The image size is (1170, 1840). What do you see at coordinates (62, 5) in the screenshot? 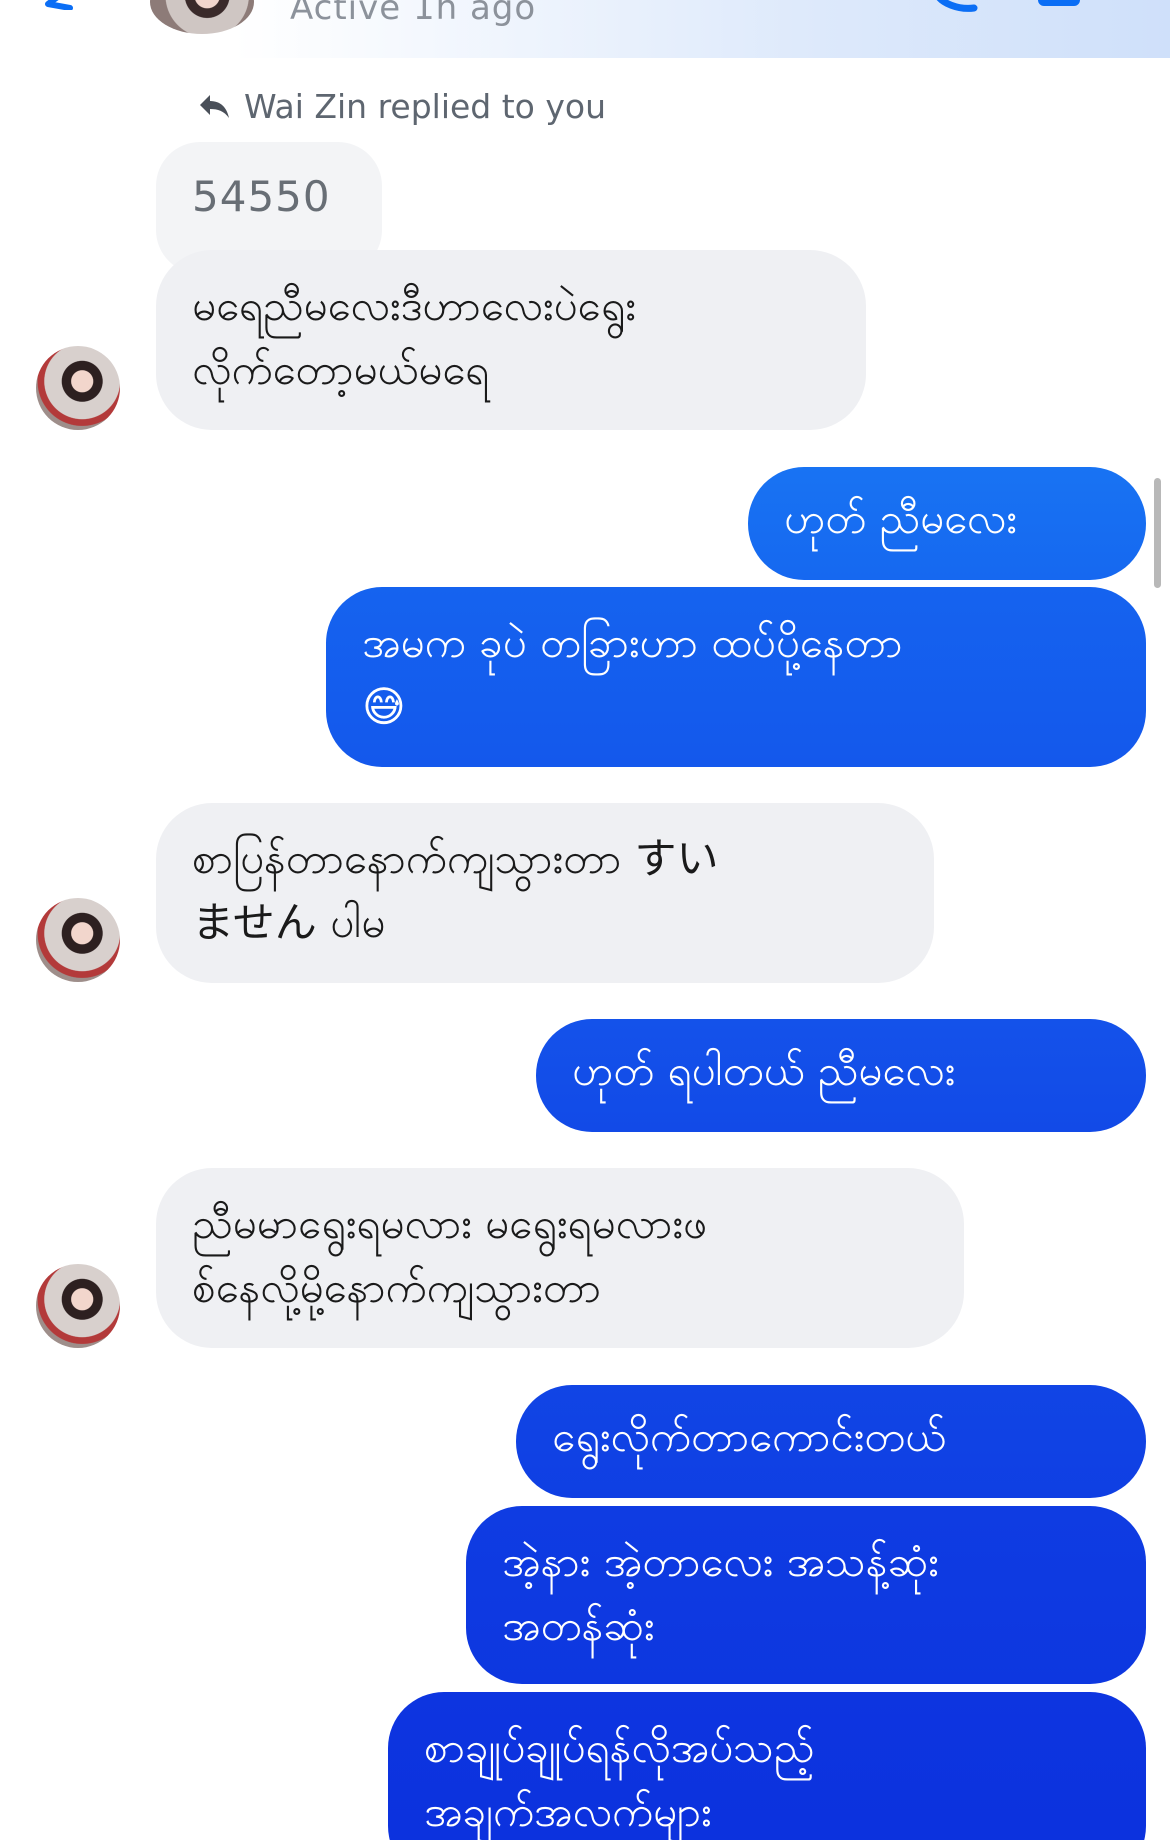
I see `back-arrow-icon` at bounding box center [62, 5].